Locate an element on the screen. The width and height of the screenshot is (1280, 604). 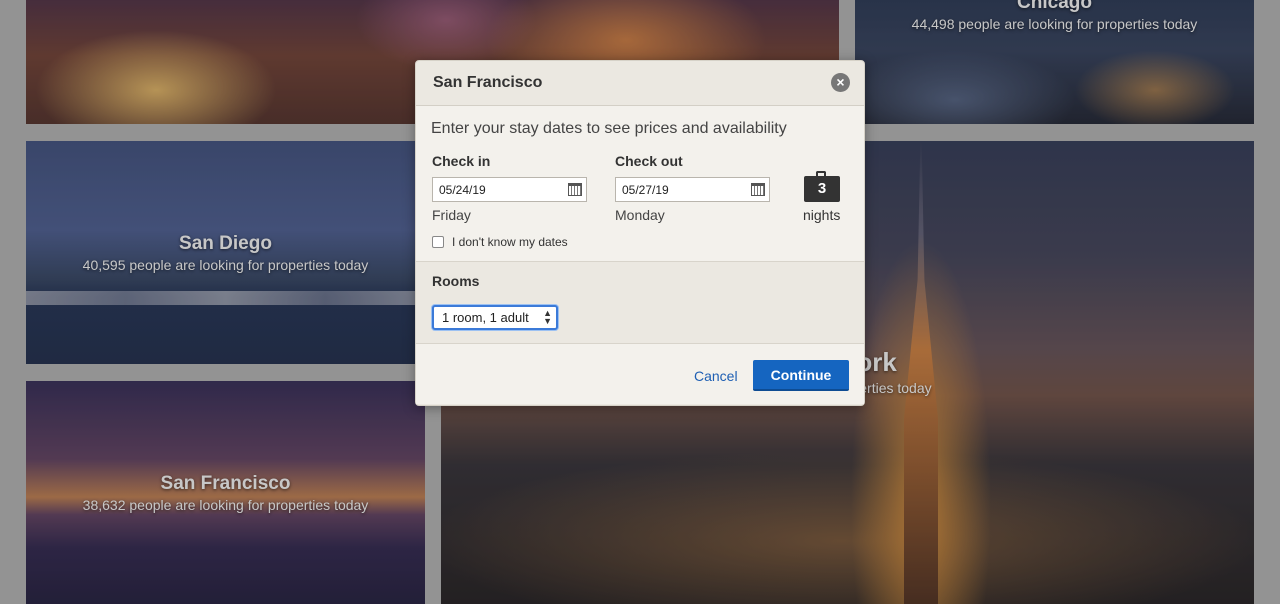
checkout-weekday: Monday is located at coordinates (640, 215).